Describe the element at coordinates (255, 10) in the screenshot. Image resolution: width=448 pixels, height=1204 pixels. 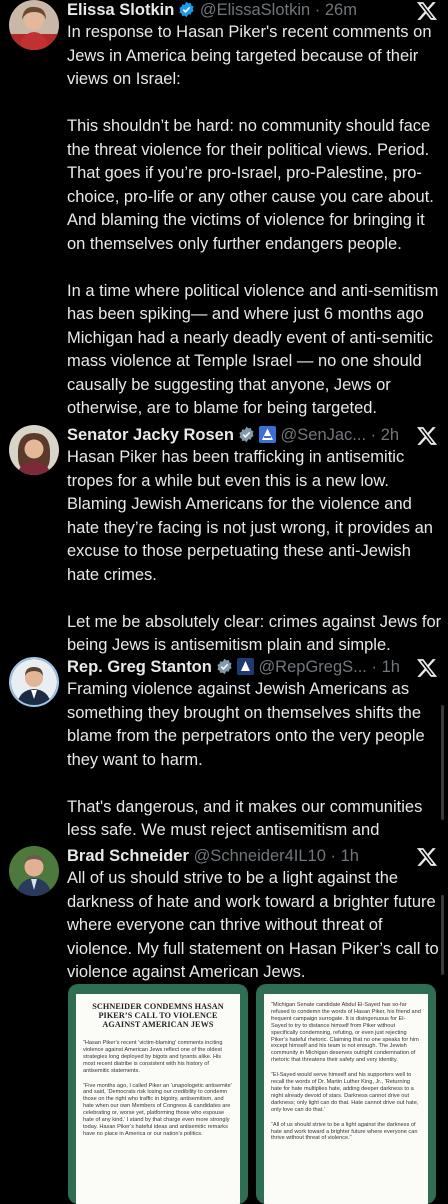
I see `handle: @ElissaSlotkin` at that location.